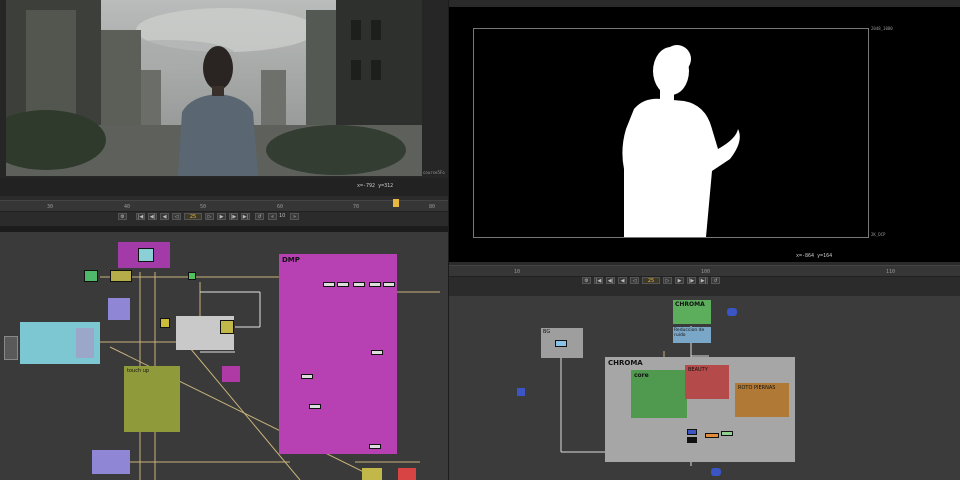 The image size is (960, 480). What do you see at coordinates (205, 333) in the screenshot?
I see `backdrop-gray` at bounding box center [205, 333].